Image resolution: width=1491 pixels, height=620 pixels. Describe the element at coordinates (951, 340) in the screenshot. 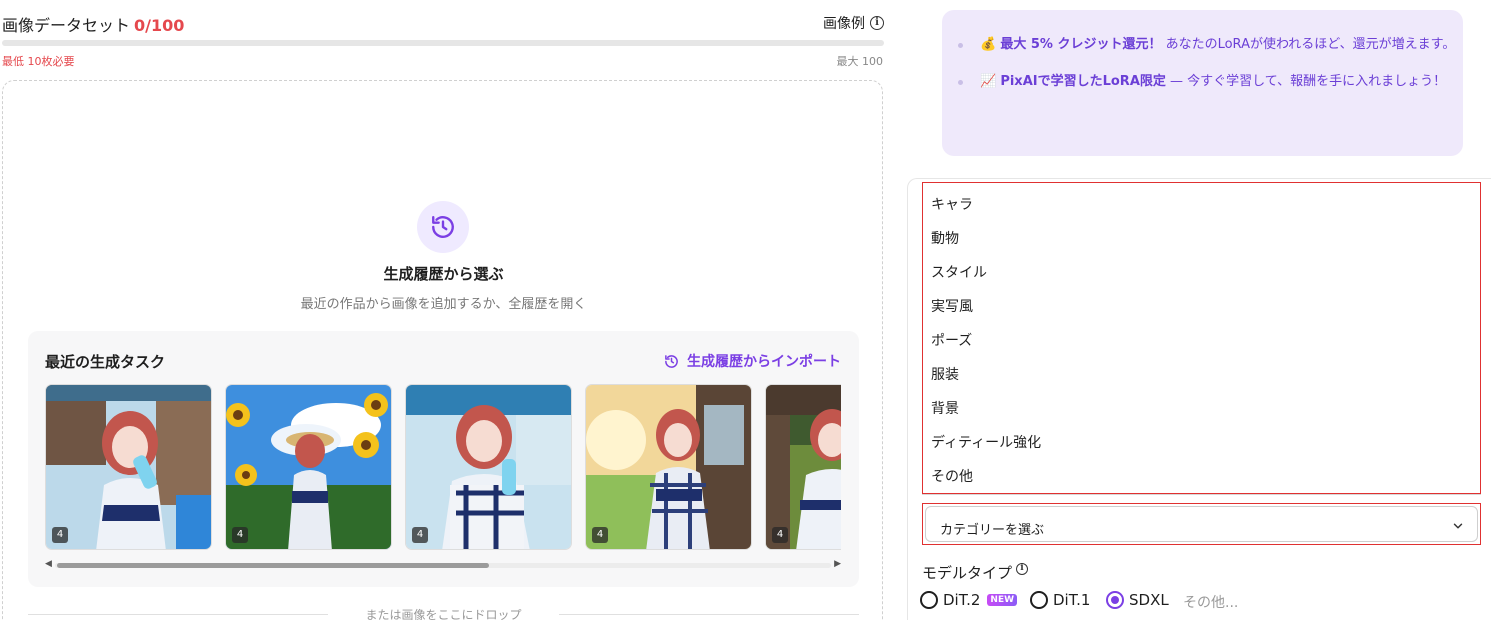

I see `category-option-pose: ポーズ` at that location.